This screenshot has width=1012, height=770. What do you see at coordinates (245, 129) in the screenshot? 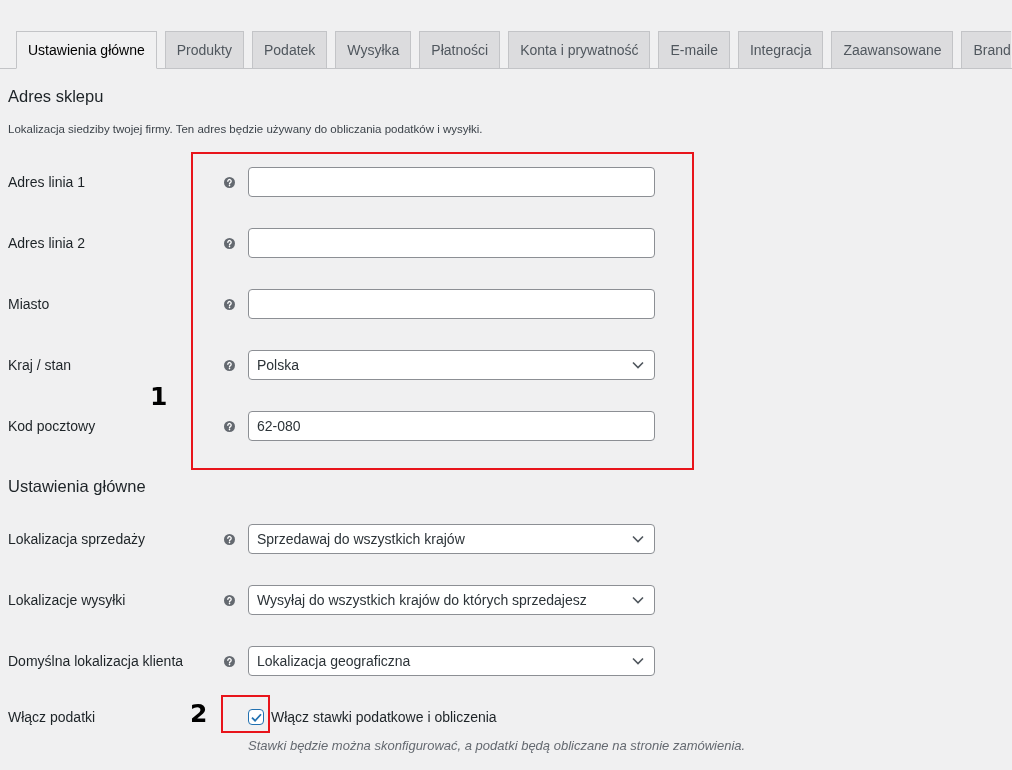
I see `section-description: Lokalizacja siedziby twojej firmy. Ten adres będzie używany do obliczania podatków i wysyłki.` at bounding box center [245, 129].